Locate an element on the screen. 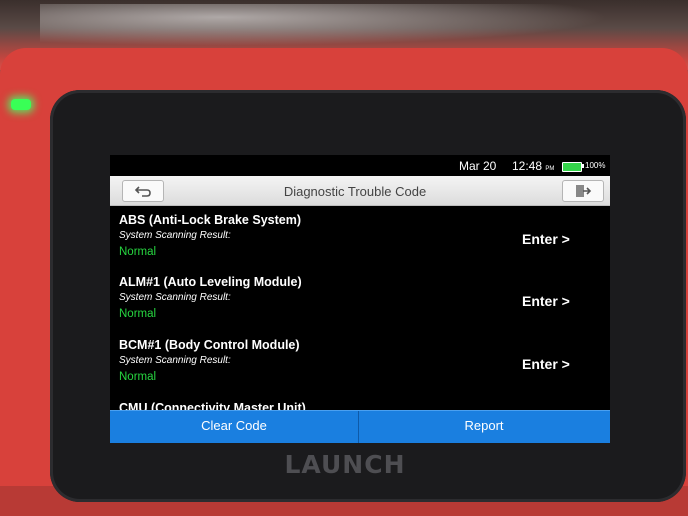 The image size is (688, 516). battery-percent: 100% is located at coordinates (595, 165).